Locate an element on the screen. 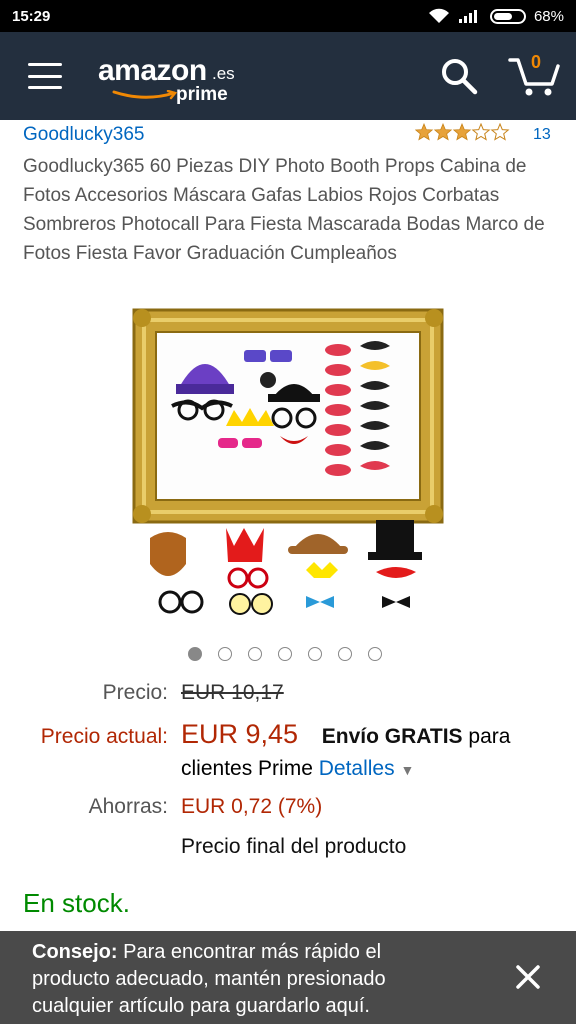 The width and height of the screenshot is (576, 1024). shipping-rest-text: para is located at coordinates (489, 736).